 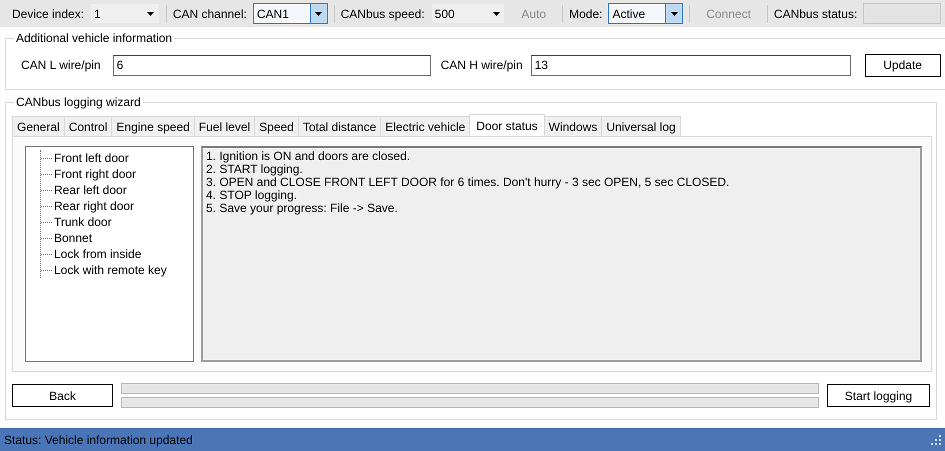 I want to click on tree-item: Bonnet, so click(x=73, y=238).